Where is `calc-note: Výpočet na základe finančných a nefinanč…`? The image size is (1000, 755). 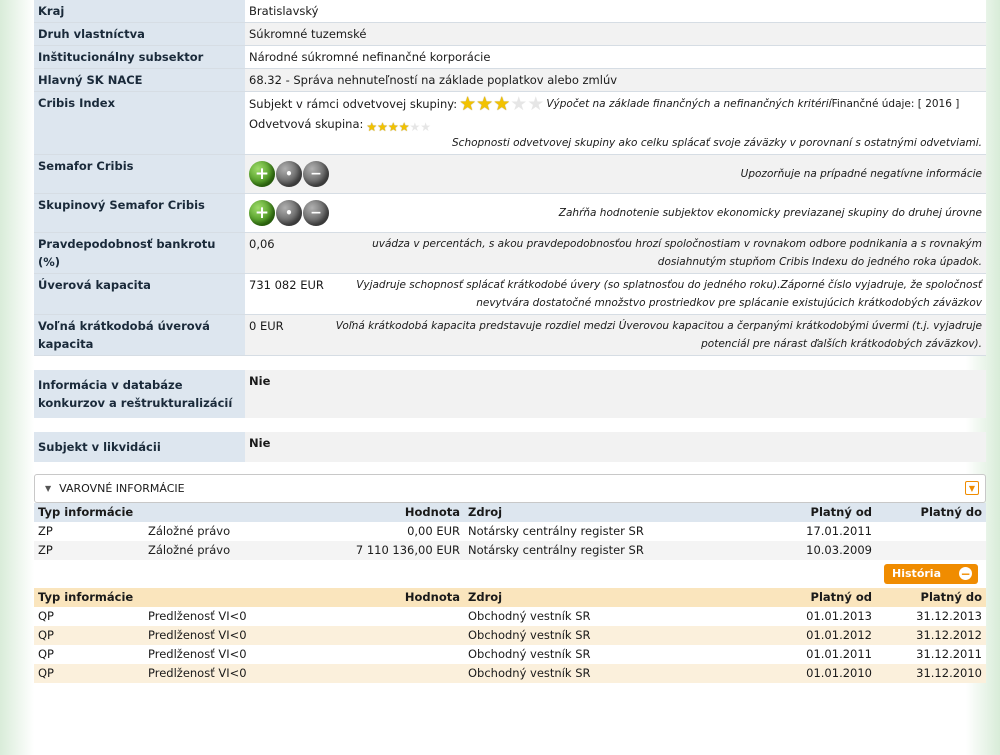 calc-note: Výpočet na základe finančných a nefinanč… is located at coordinates (689, 104).